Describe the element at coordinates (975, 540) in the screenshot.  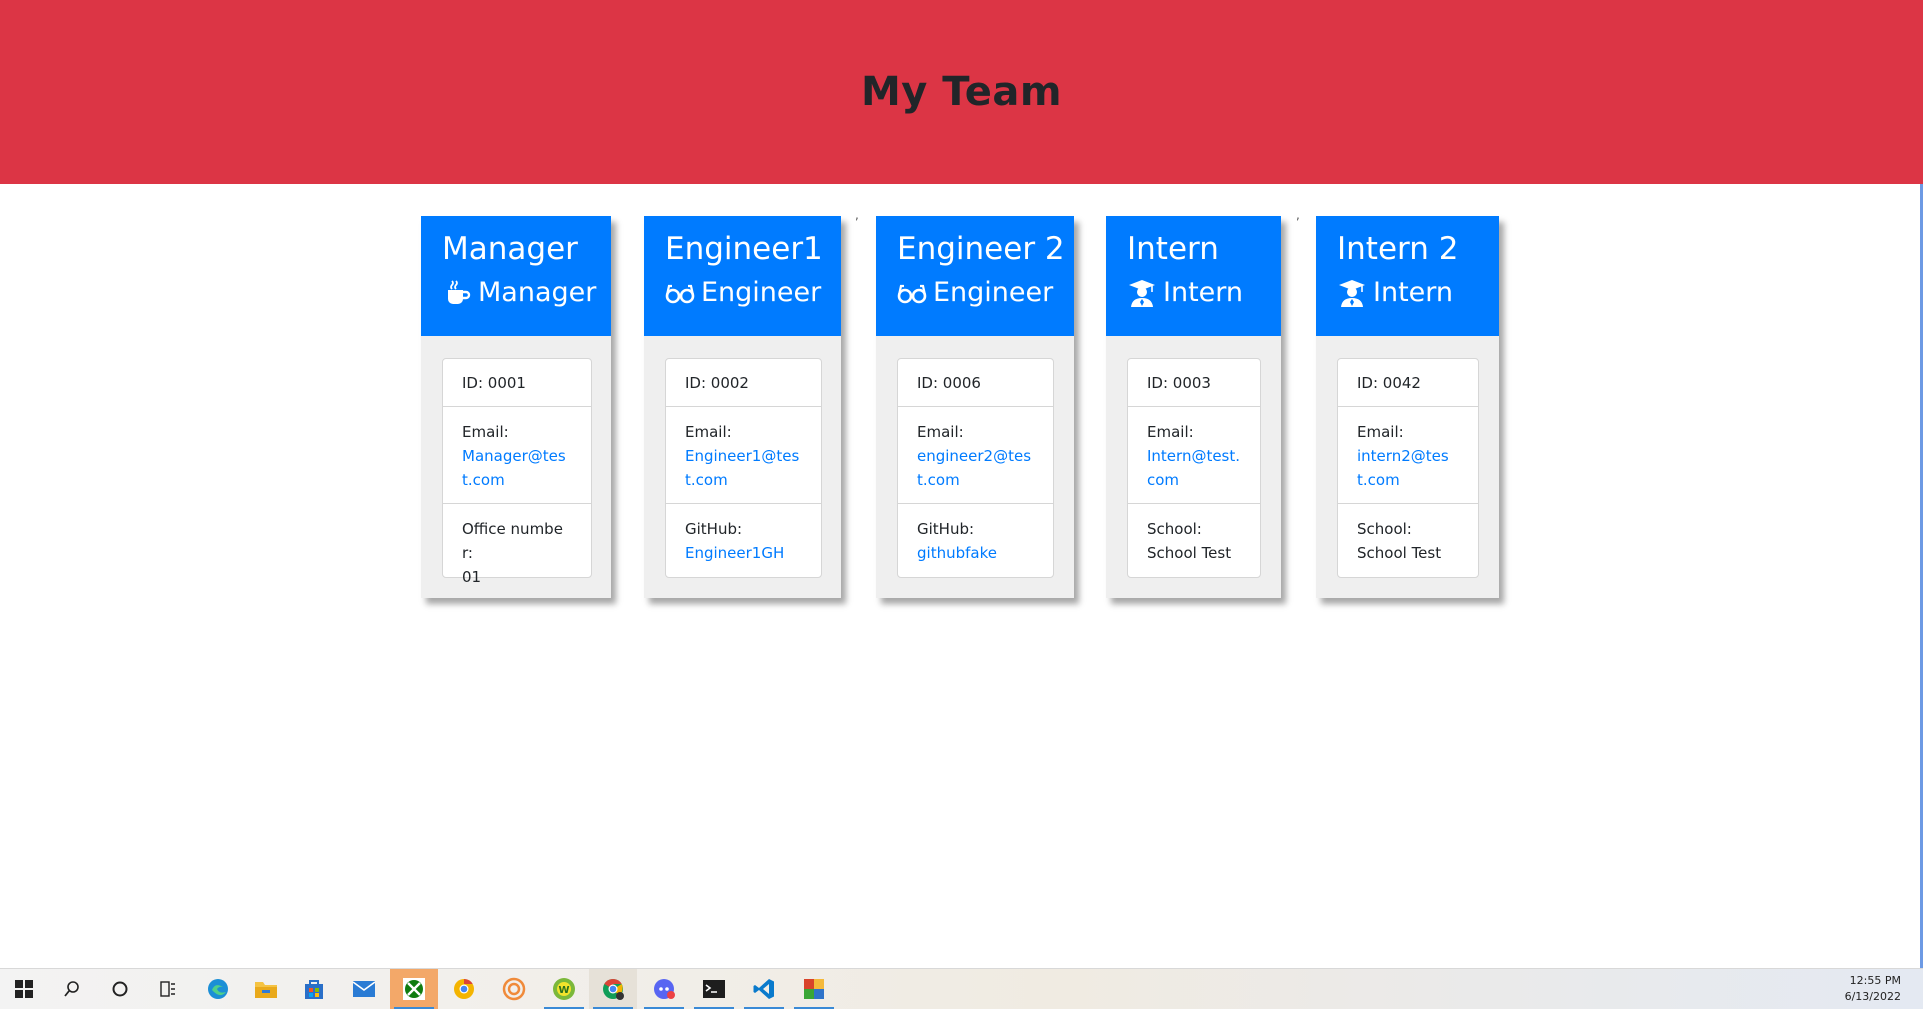
I see `github-item: GitHub: githubfake` at that location.